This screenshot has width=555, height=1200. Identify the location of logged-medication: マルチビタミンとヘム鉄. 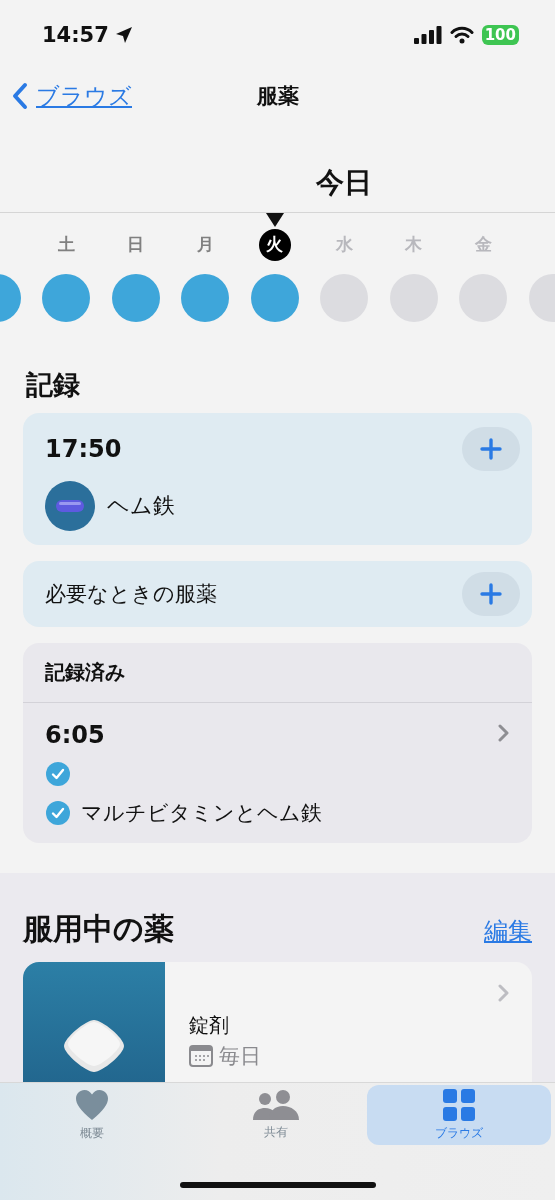
(201, 813).